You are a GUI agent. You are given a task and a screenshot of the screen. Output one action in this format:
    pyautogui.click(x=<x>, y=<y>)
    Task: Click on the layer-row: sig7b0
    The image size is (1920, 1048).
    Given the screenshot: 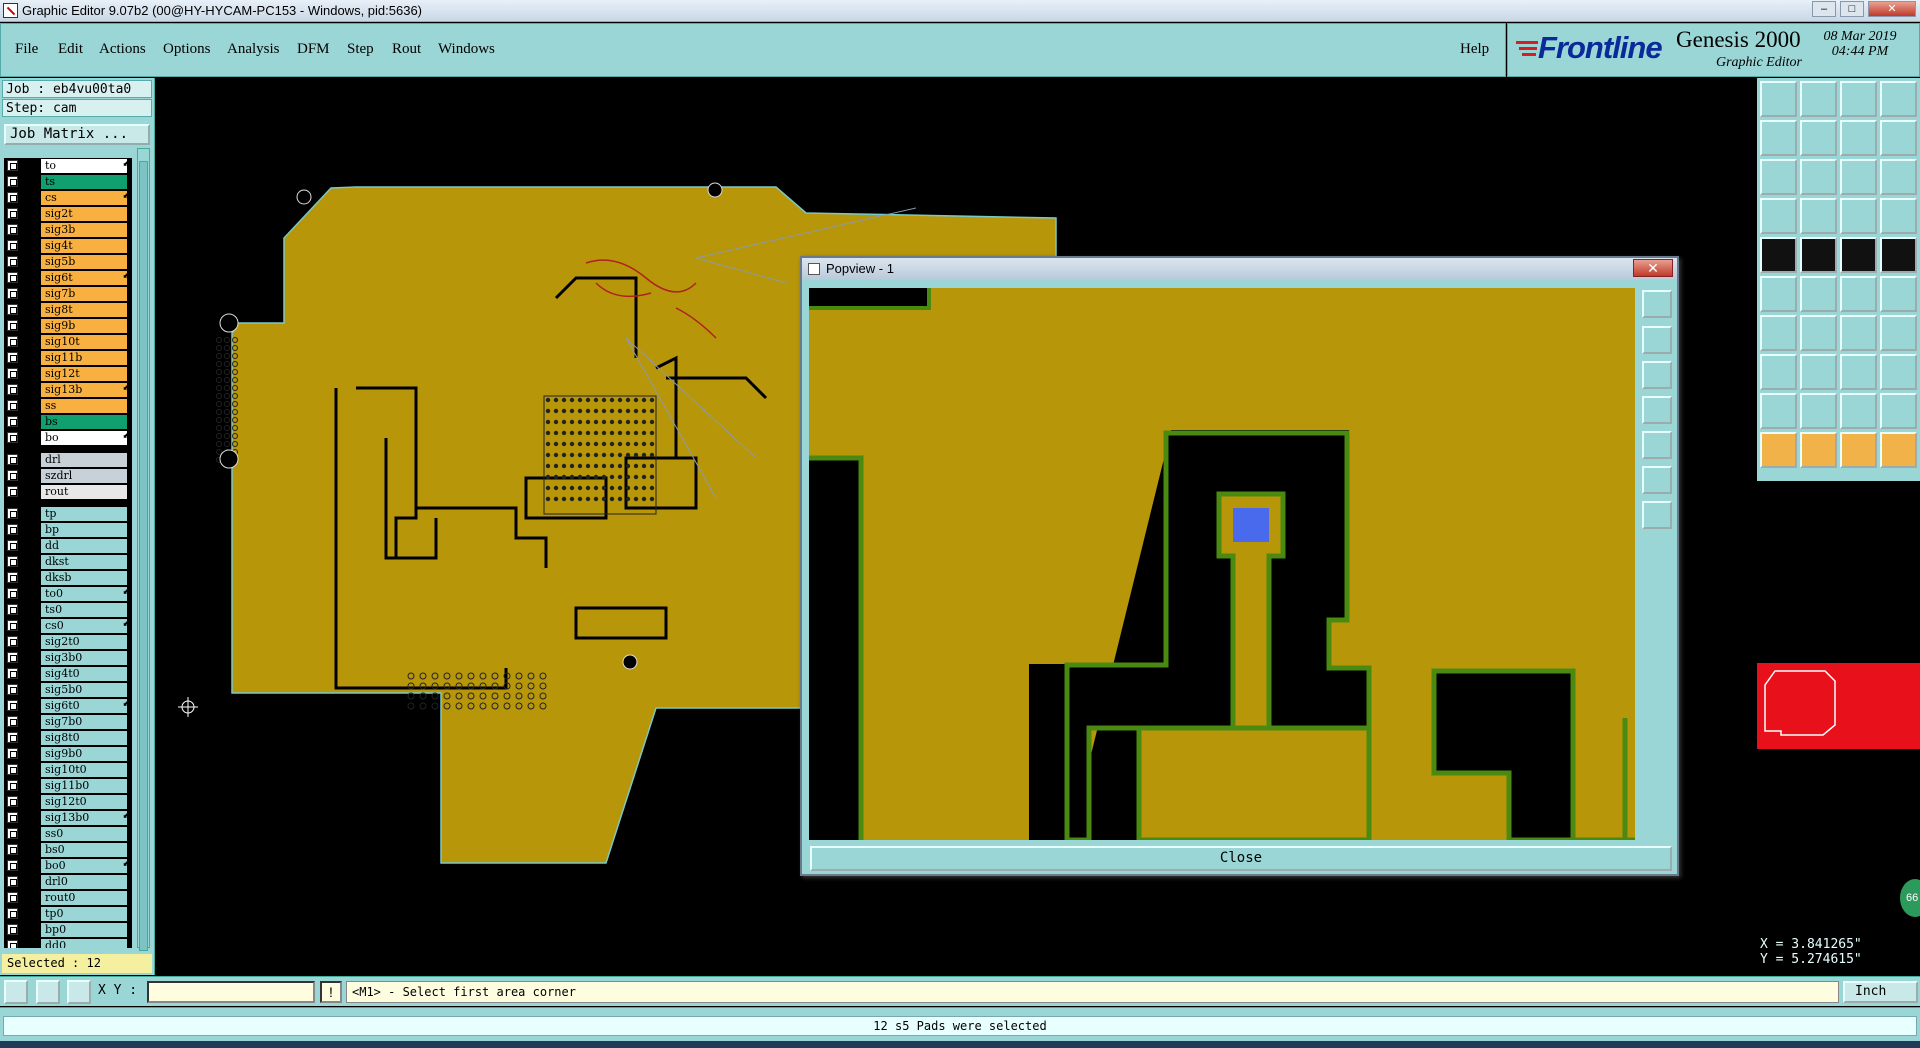 What is the action you would take?
    pyautogui.click(x=68, y=722)
    